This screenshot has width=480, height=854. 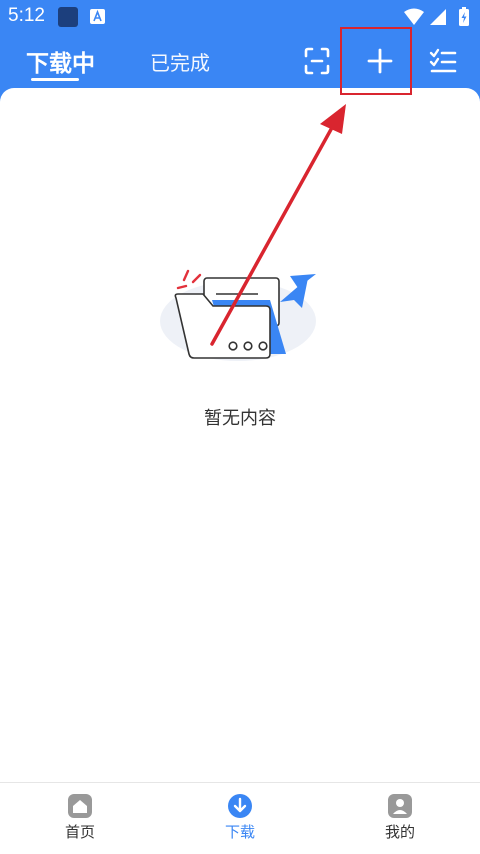 I want to click on nav-profile: 我的, so click(x=400, y=818).